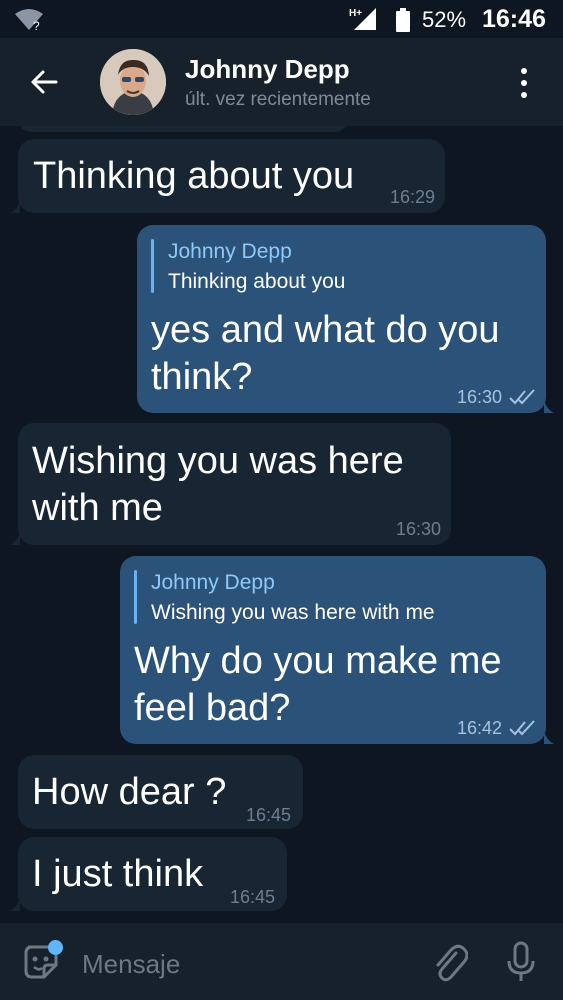  Describe the element at coordinates (450, 963) in the screenshot. I see `paperclip-icon` at that location.